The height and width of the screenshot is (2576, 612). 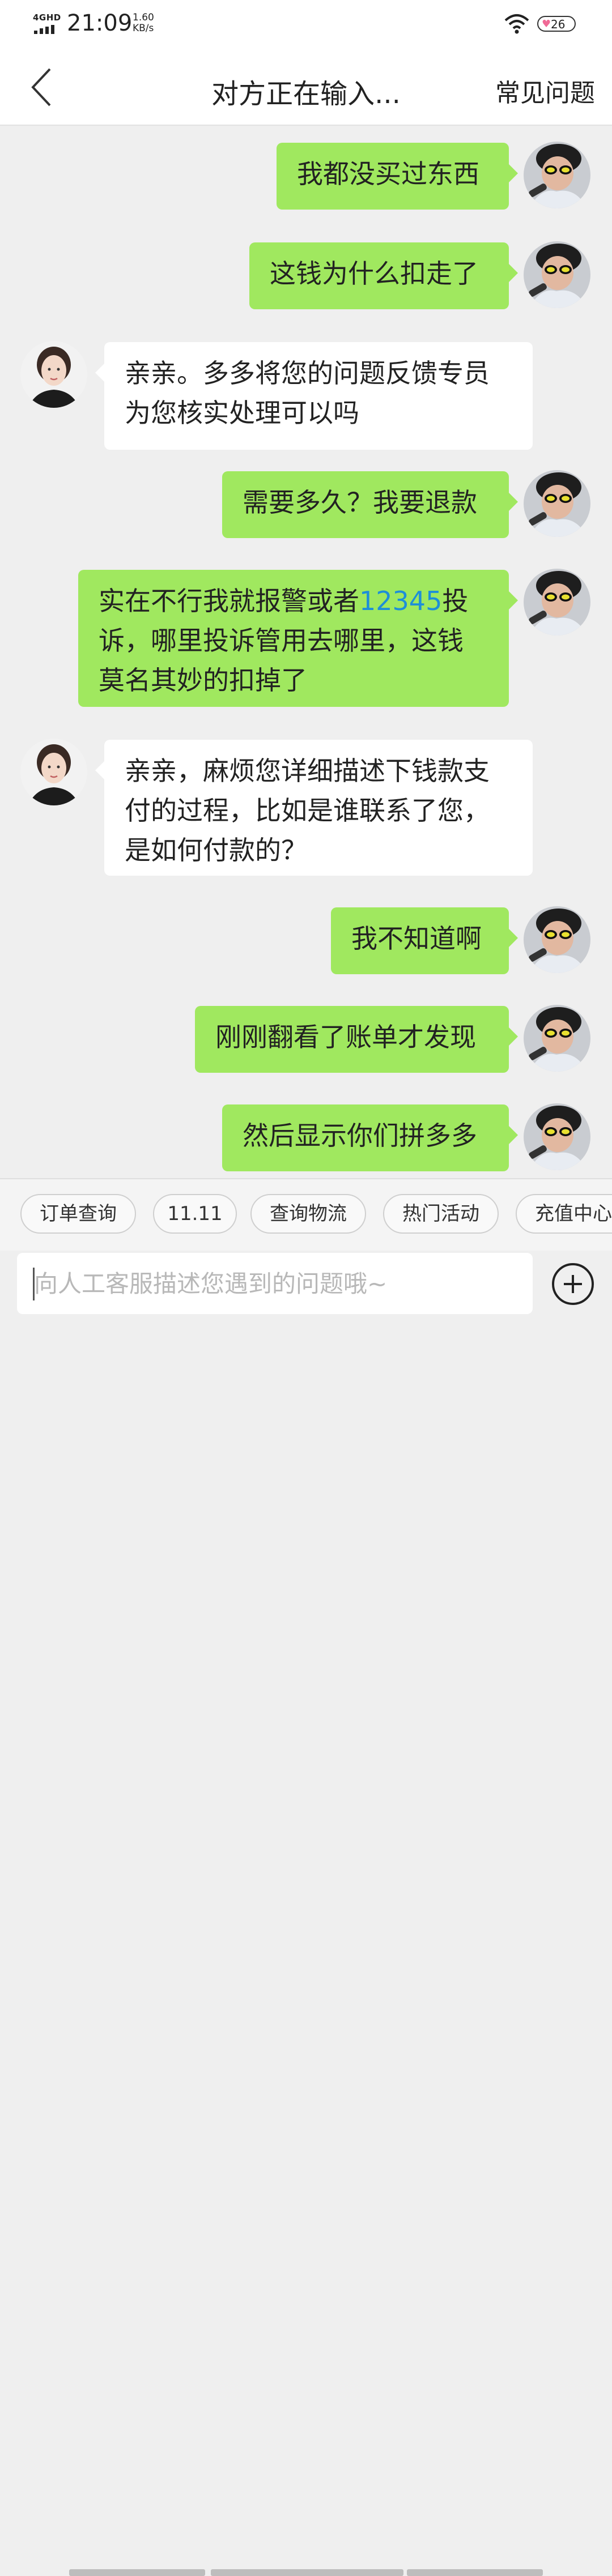 I want to click on message-input, so click(x=275, y=1283).